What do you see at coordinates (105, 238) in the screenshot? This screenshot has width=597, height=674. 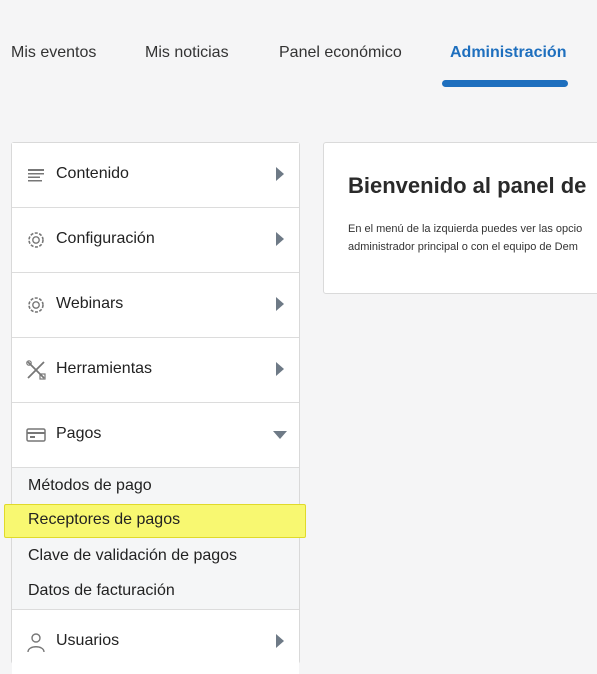 I see `sidebar-item-label: Configuración` at bounding box center [105, 238].